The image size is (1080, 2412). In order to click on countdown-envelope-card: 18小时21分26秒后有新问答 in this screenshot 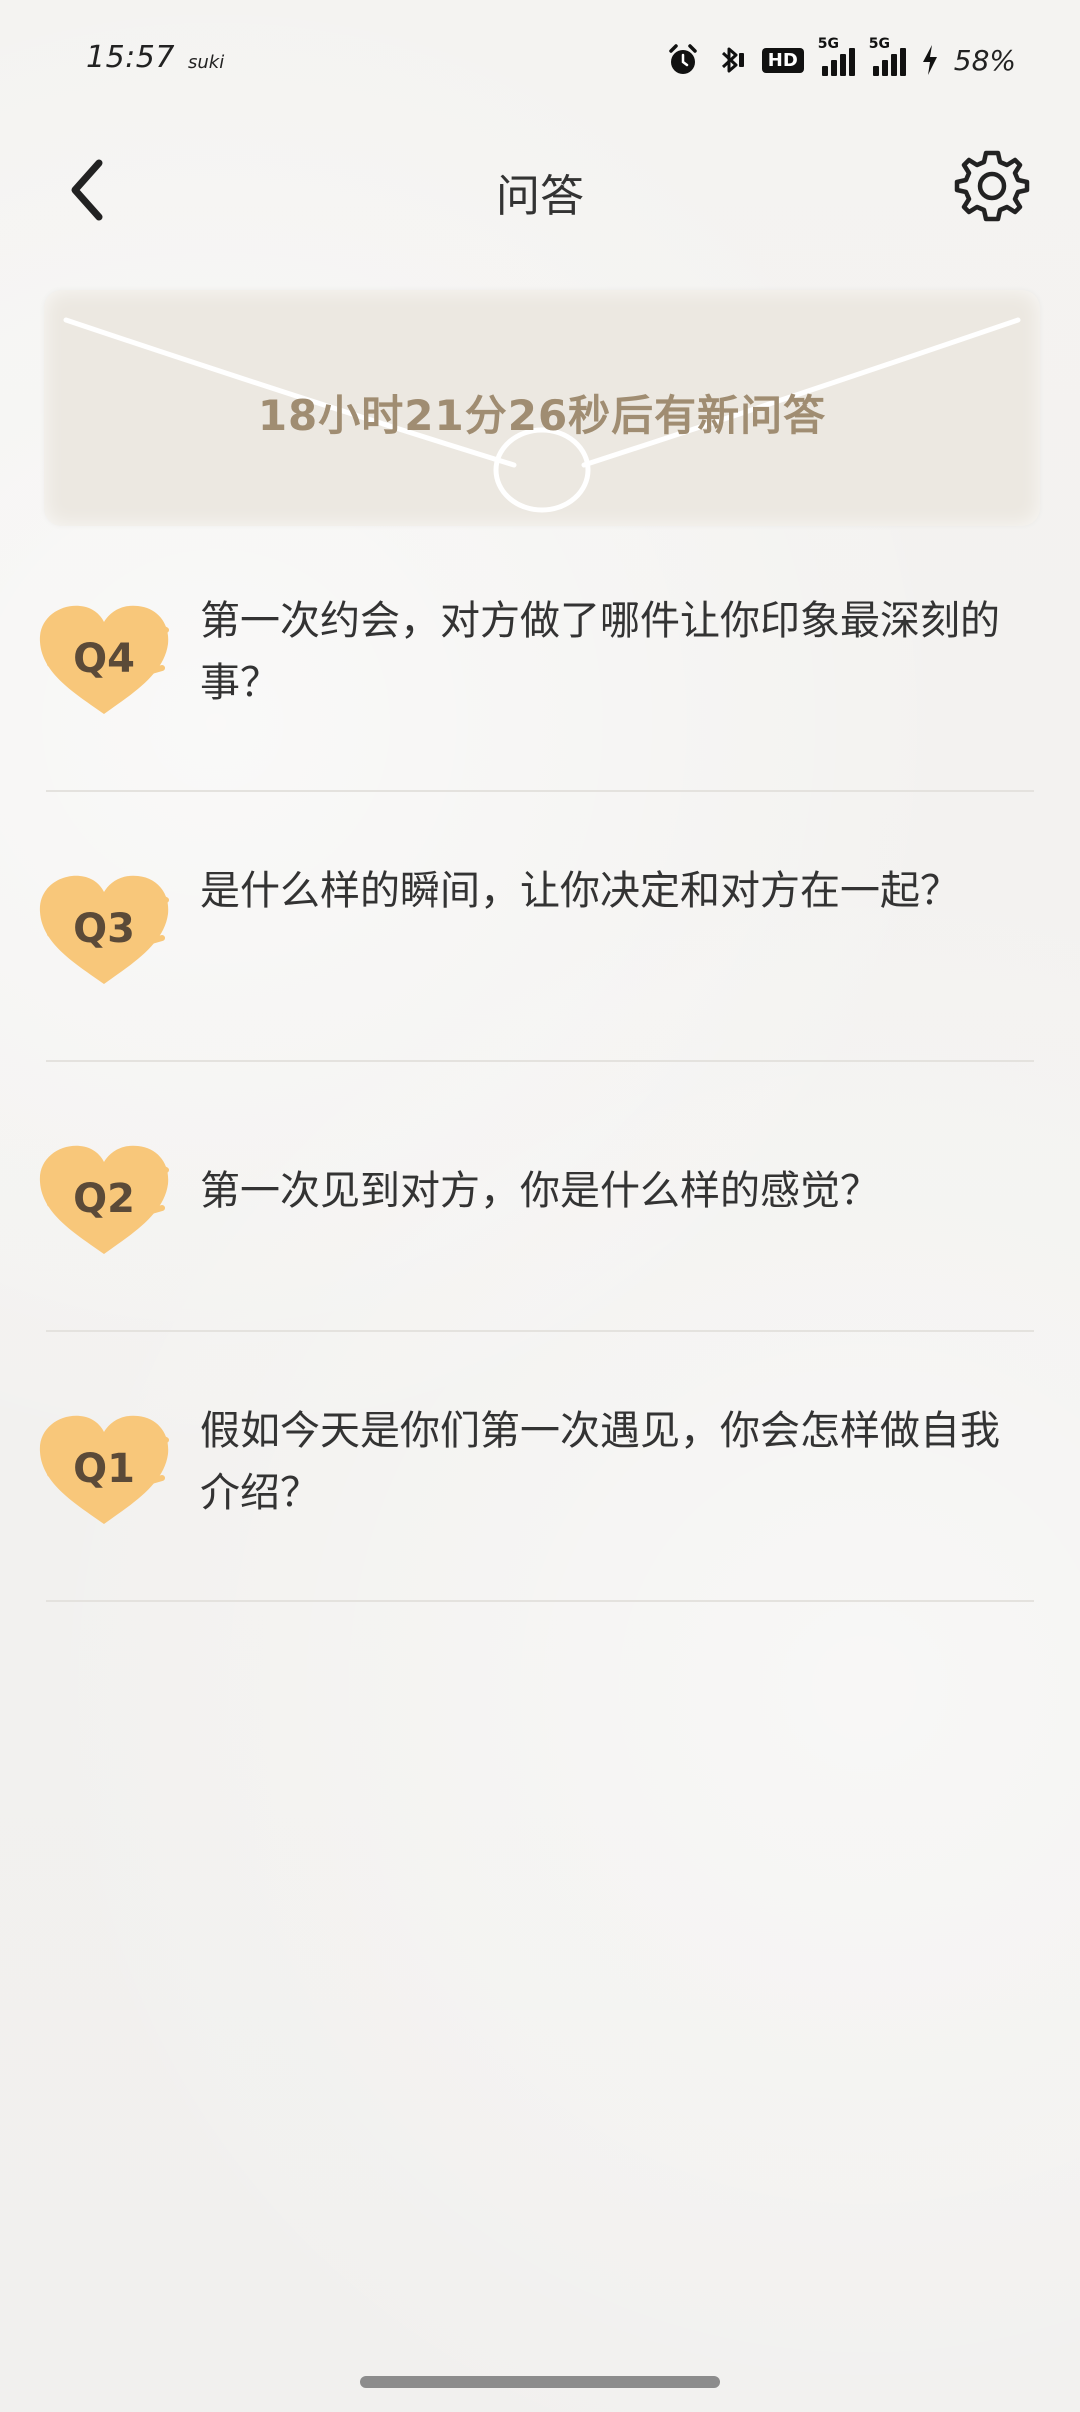, I will do `click(542, 408)`.